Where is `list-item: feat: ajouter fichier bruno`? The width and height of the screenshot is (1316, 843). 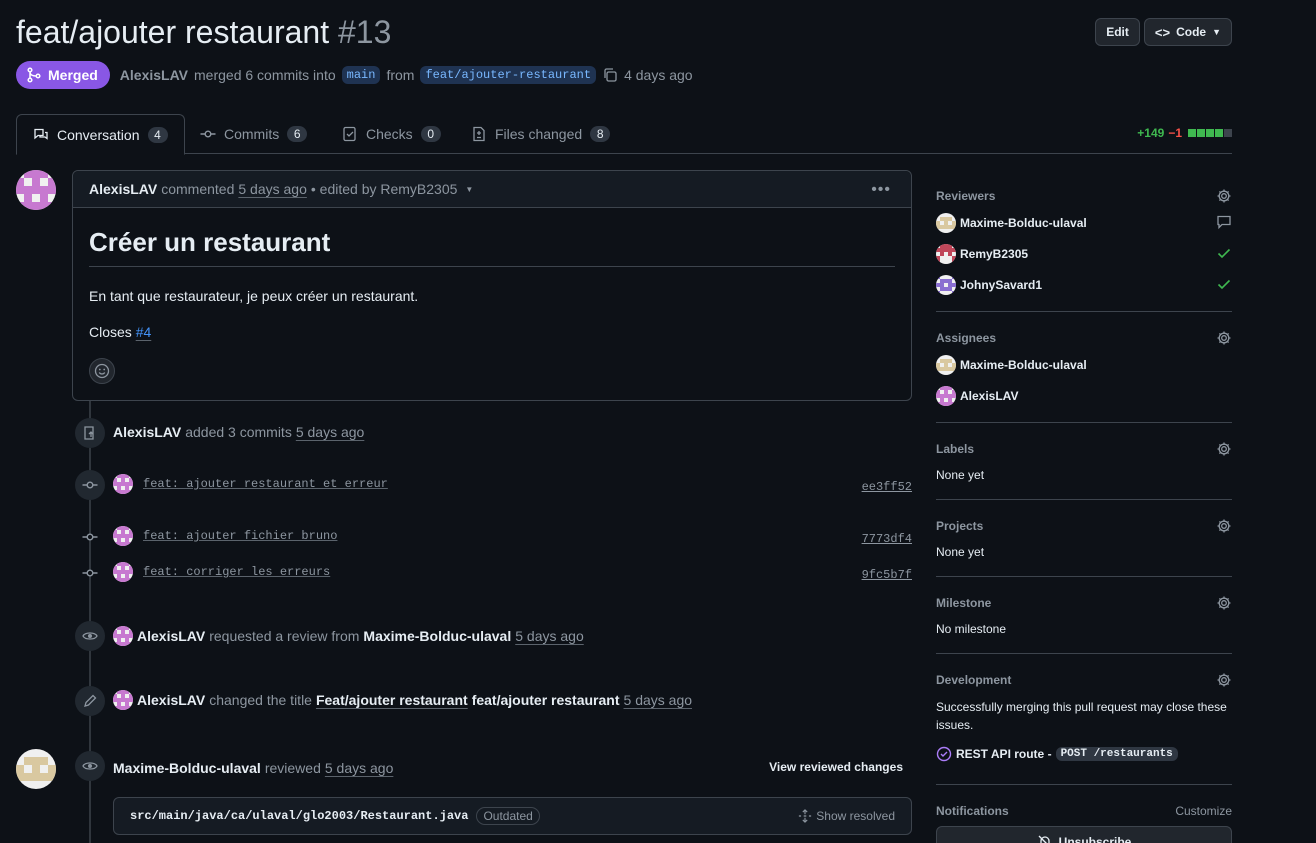
list-item: feat: ajouter fichier bruno is located at coordinates (225, 536).